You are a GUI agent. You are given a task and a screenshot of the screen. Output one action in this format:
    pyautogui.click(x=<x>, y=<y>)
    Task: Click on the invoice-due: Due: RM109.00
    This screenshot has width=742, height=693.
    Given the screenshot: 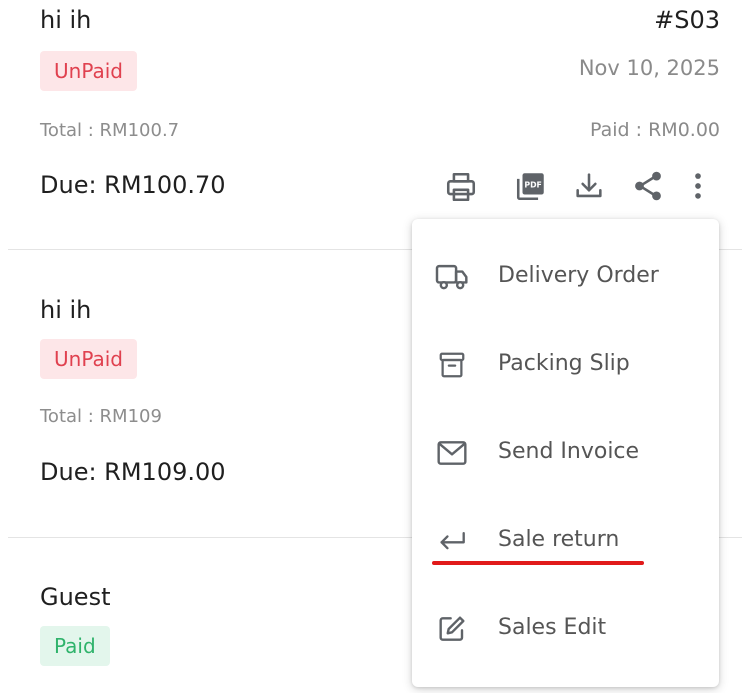 What is the action you would take?
    pyautogui.click(x=133, y=472)
    